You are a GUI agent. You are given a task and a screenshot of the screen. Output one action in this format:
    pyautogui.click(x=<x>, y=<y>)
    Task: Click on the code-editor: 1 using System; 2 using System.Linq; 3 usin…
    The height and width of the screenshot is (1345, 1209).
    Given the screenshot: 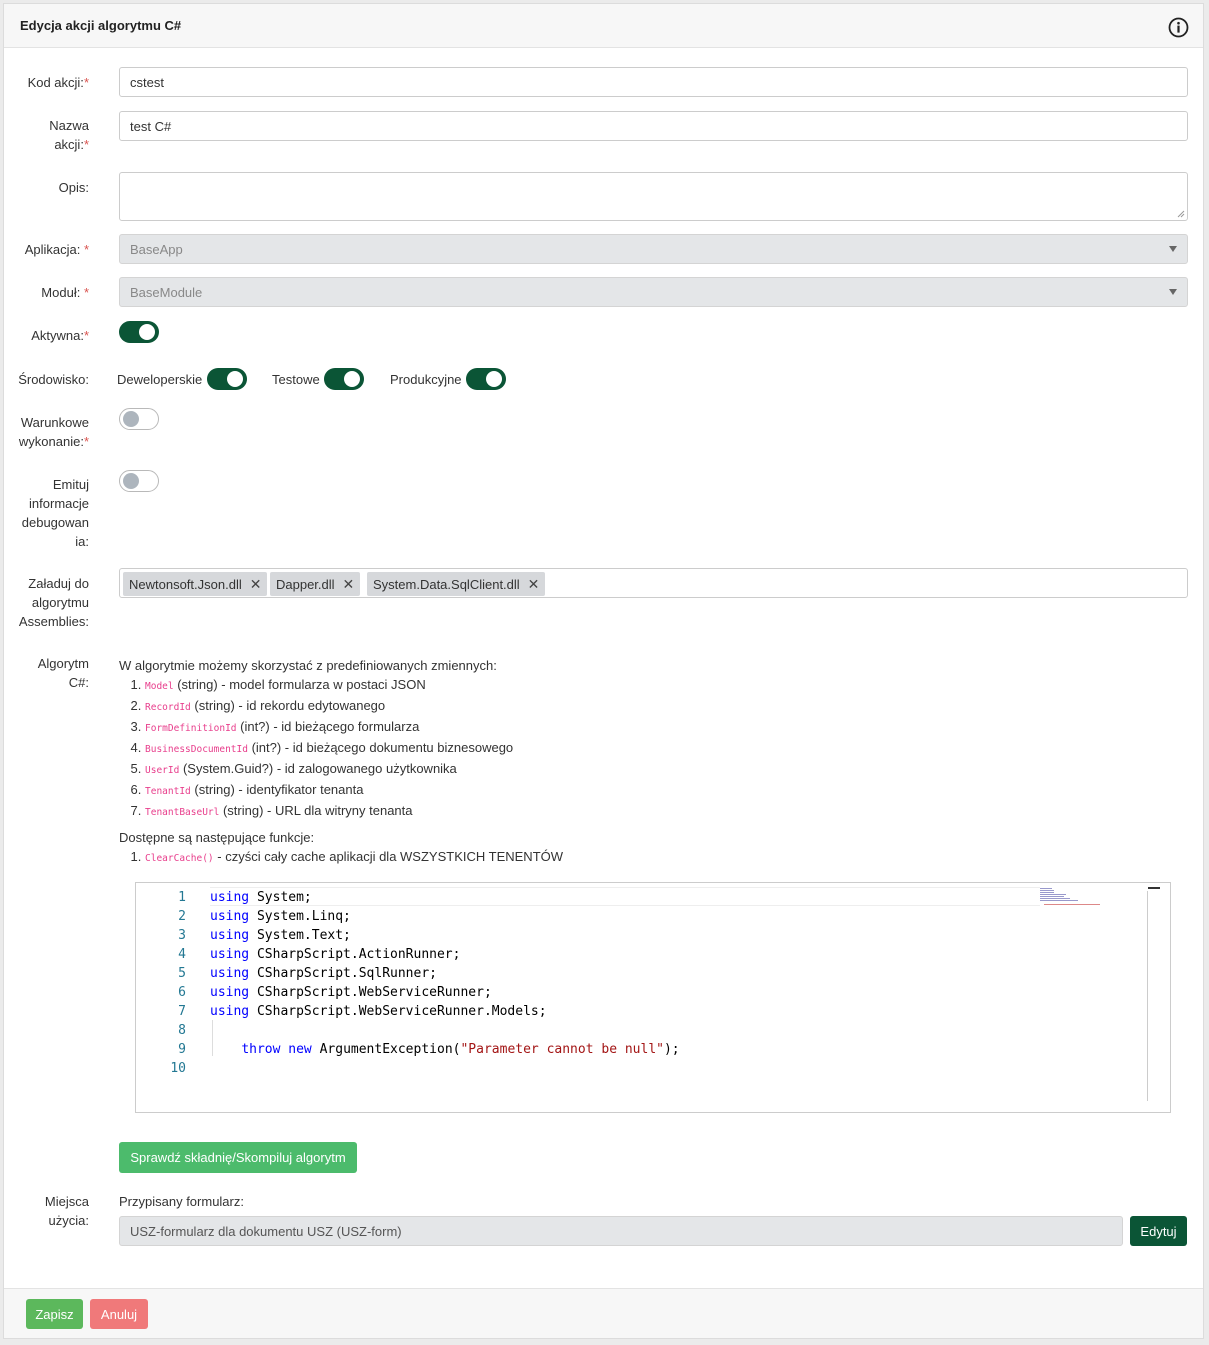 What is the action you would take?
    pyautogui.click(x=653, y=997)
    